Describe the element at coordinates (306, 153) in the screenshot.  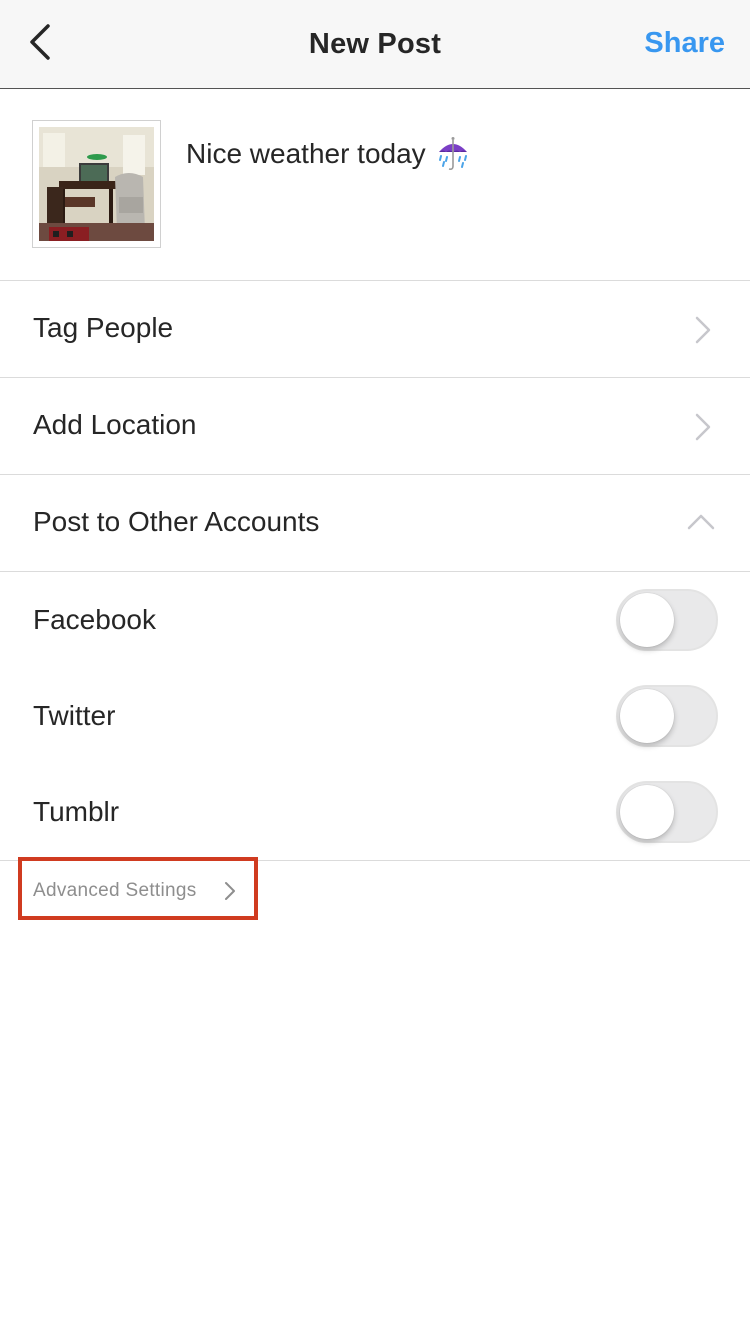
I see `caption-text: Nice weather today` at that location.